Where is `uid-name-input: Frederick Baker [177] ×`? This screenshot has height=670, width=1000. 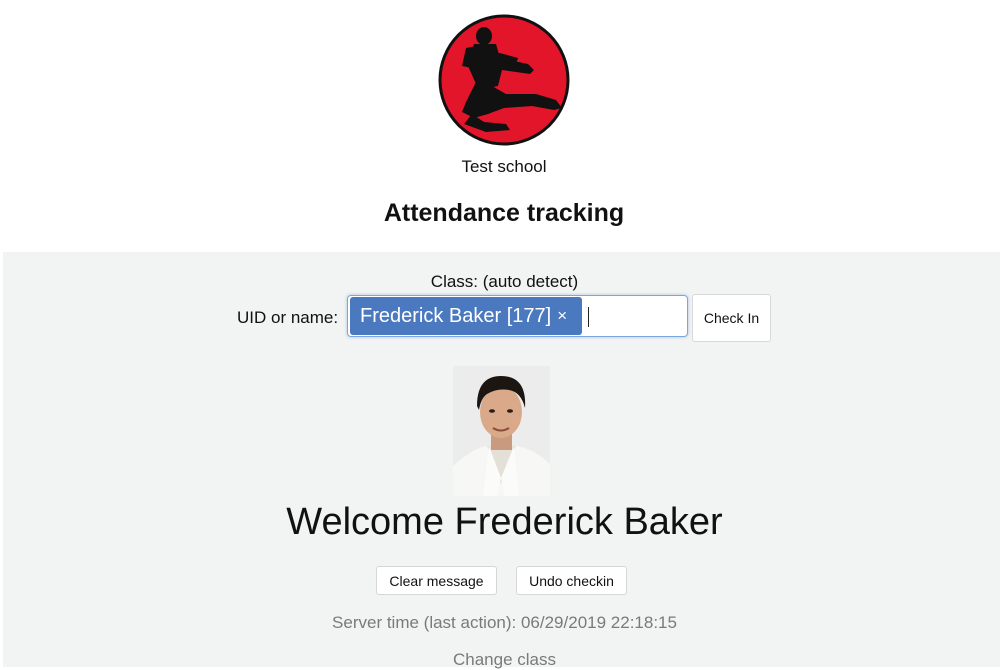
uid-name-input: Frederick Baker [177] × is located at coordinates (517, 316).